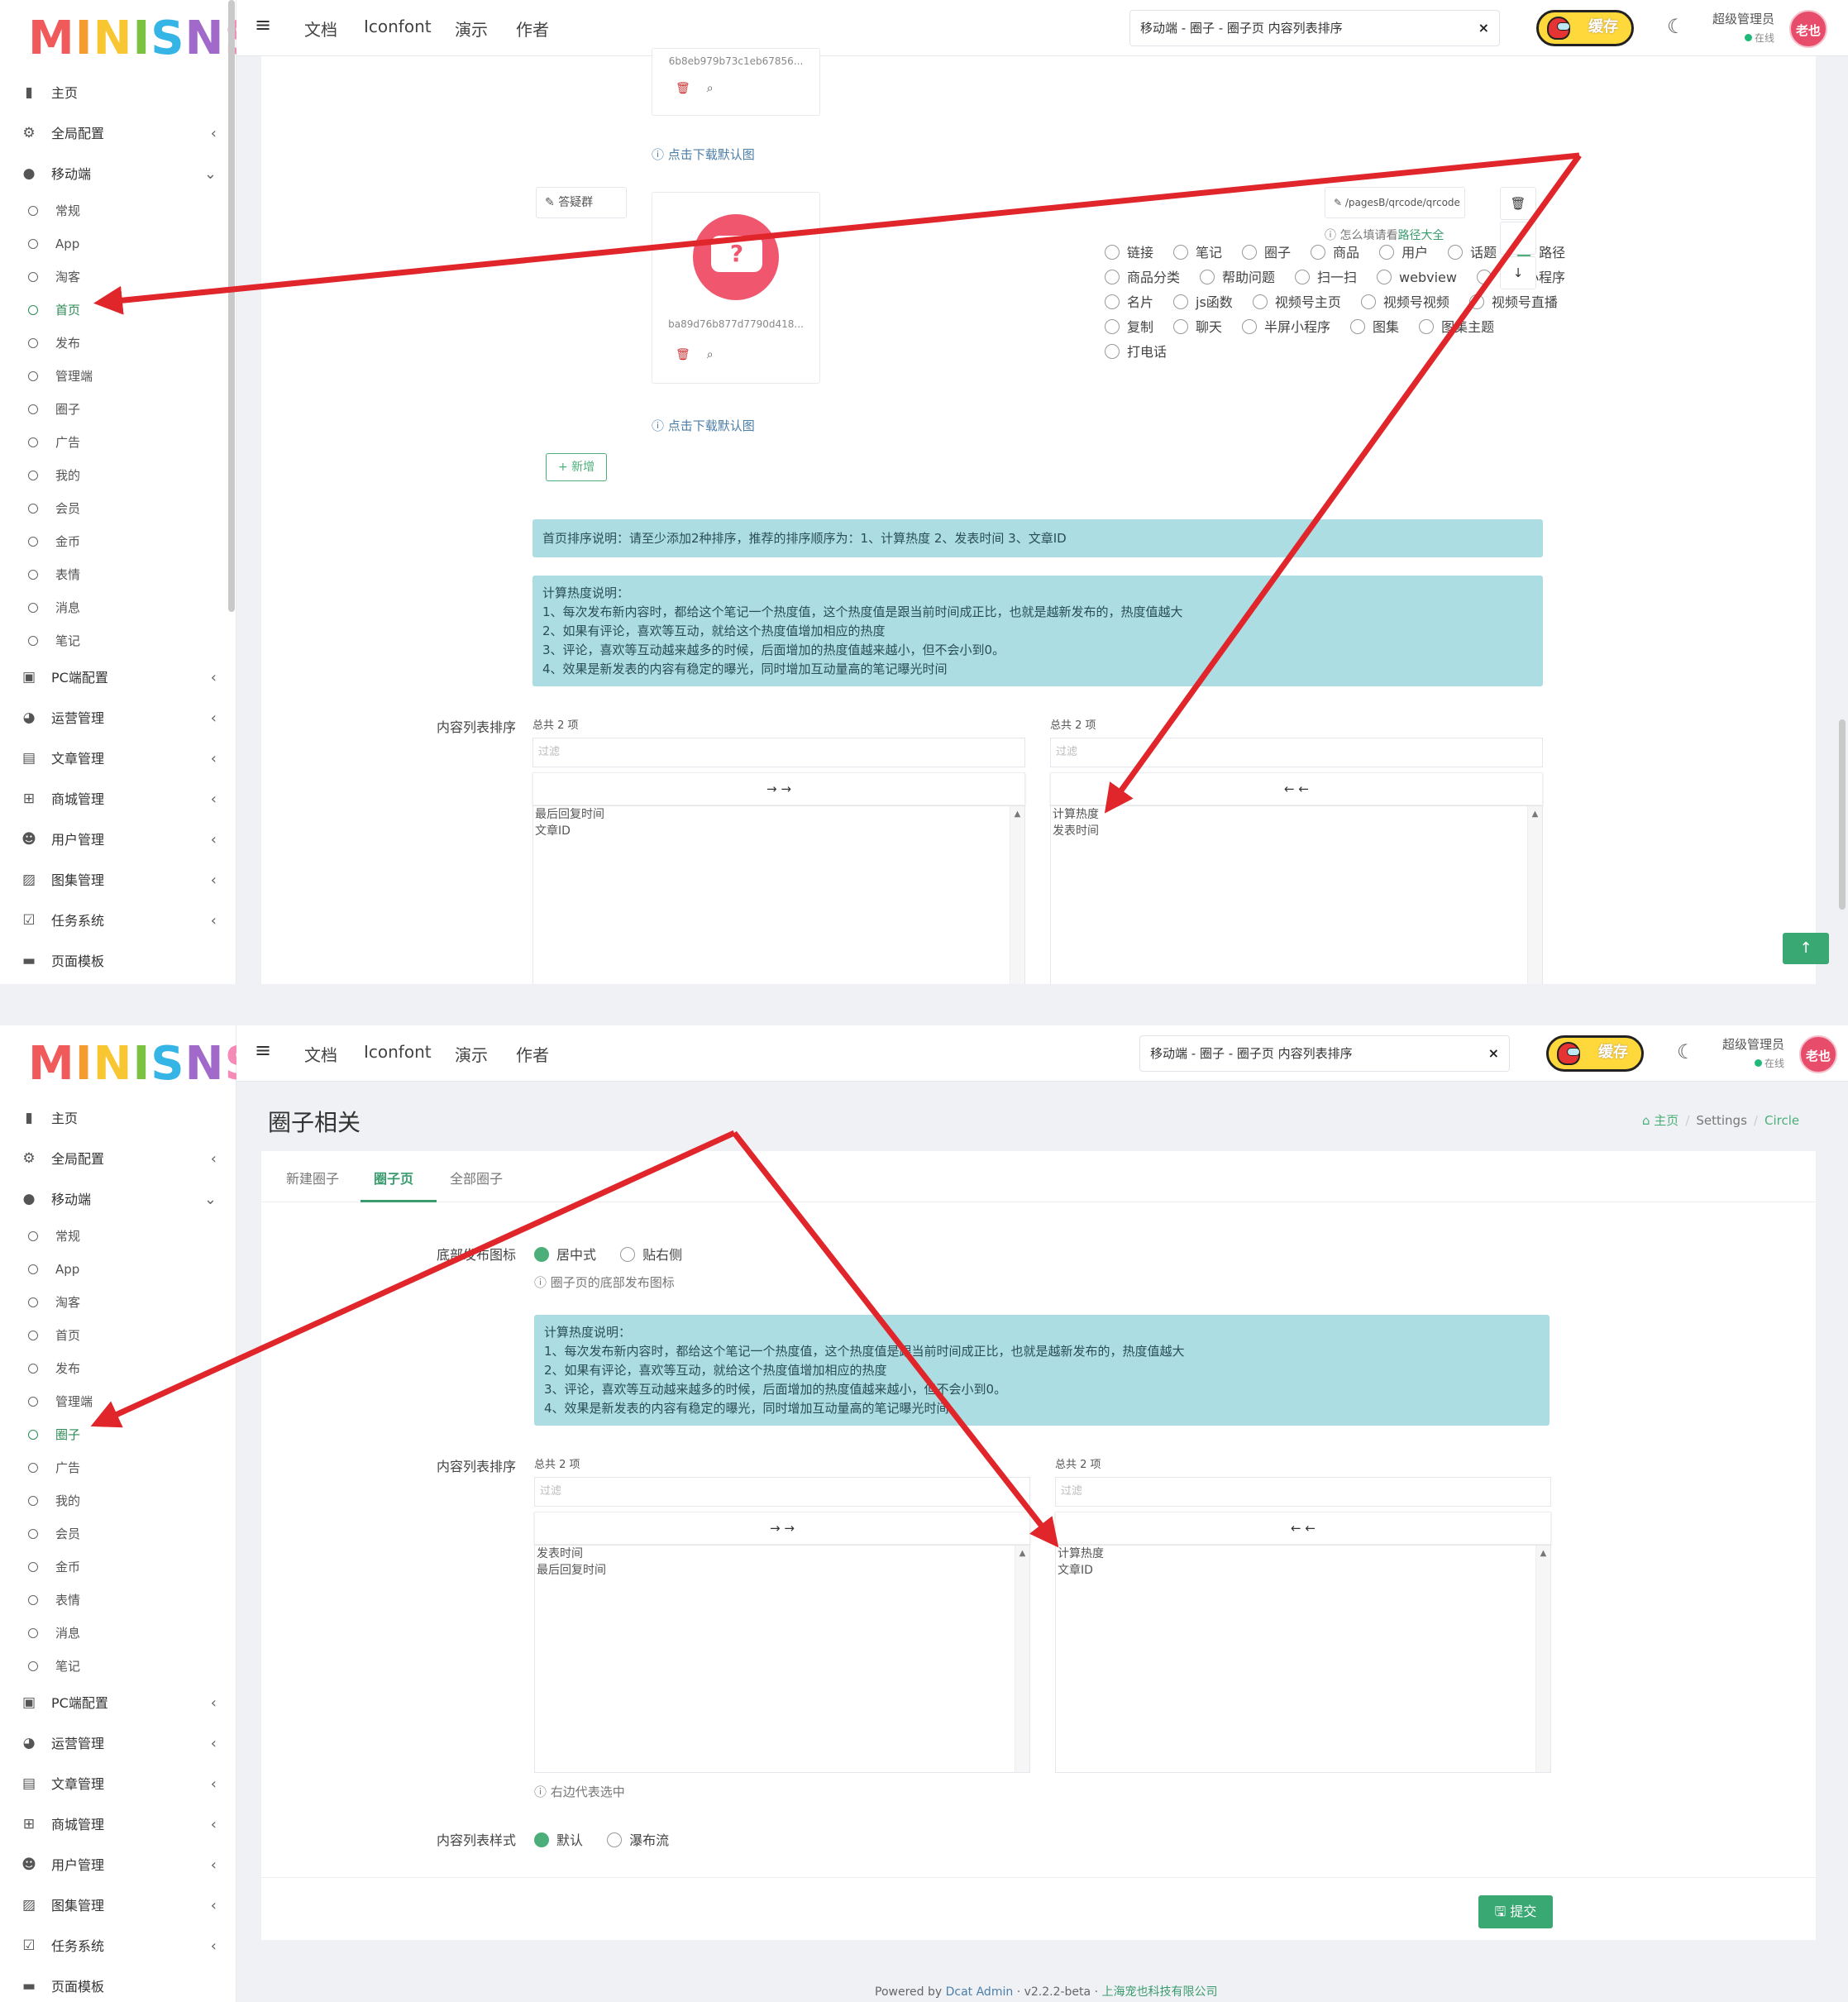 Image resolution: width=1848 pixels, height=2002 pixels. What do you see at coordinates (1456, 326) in the screenshot?
I see `radio-option: 图集主题` at bounding box center [1456, 326].